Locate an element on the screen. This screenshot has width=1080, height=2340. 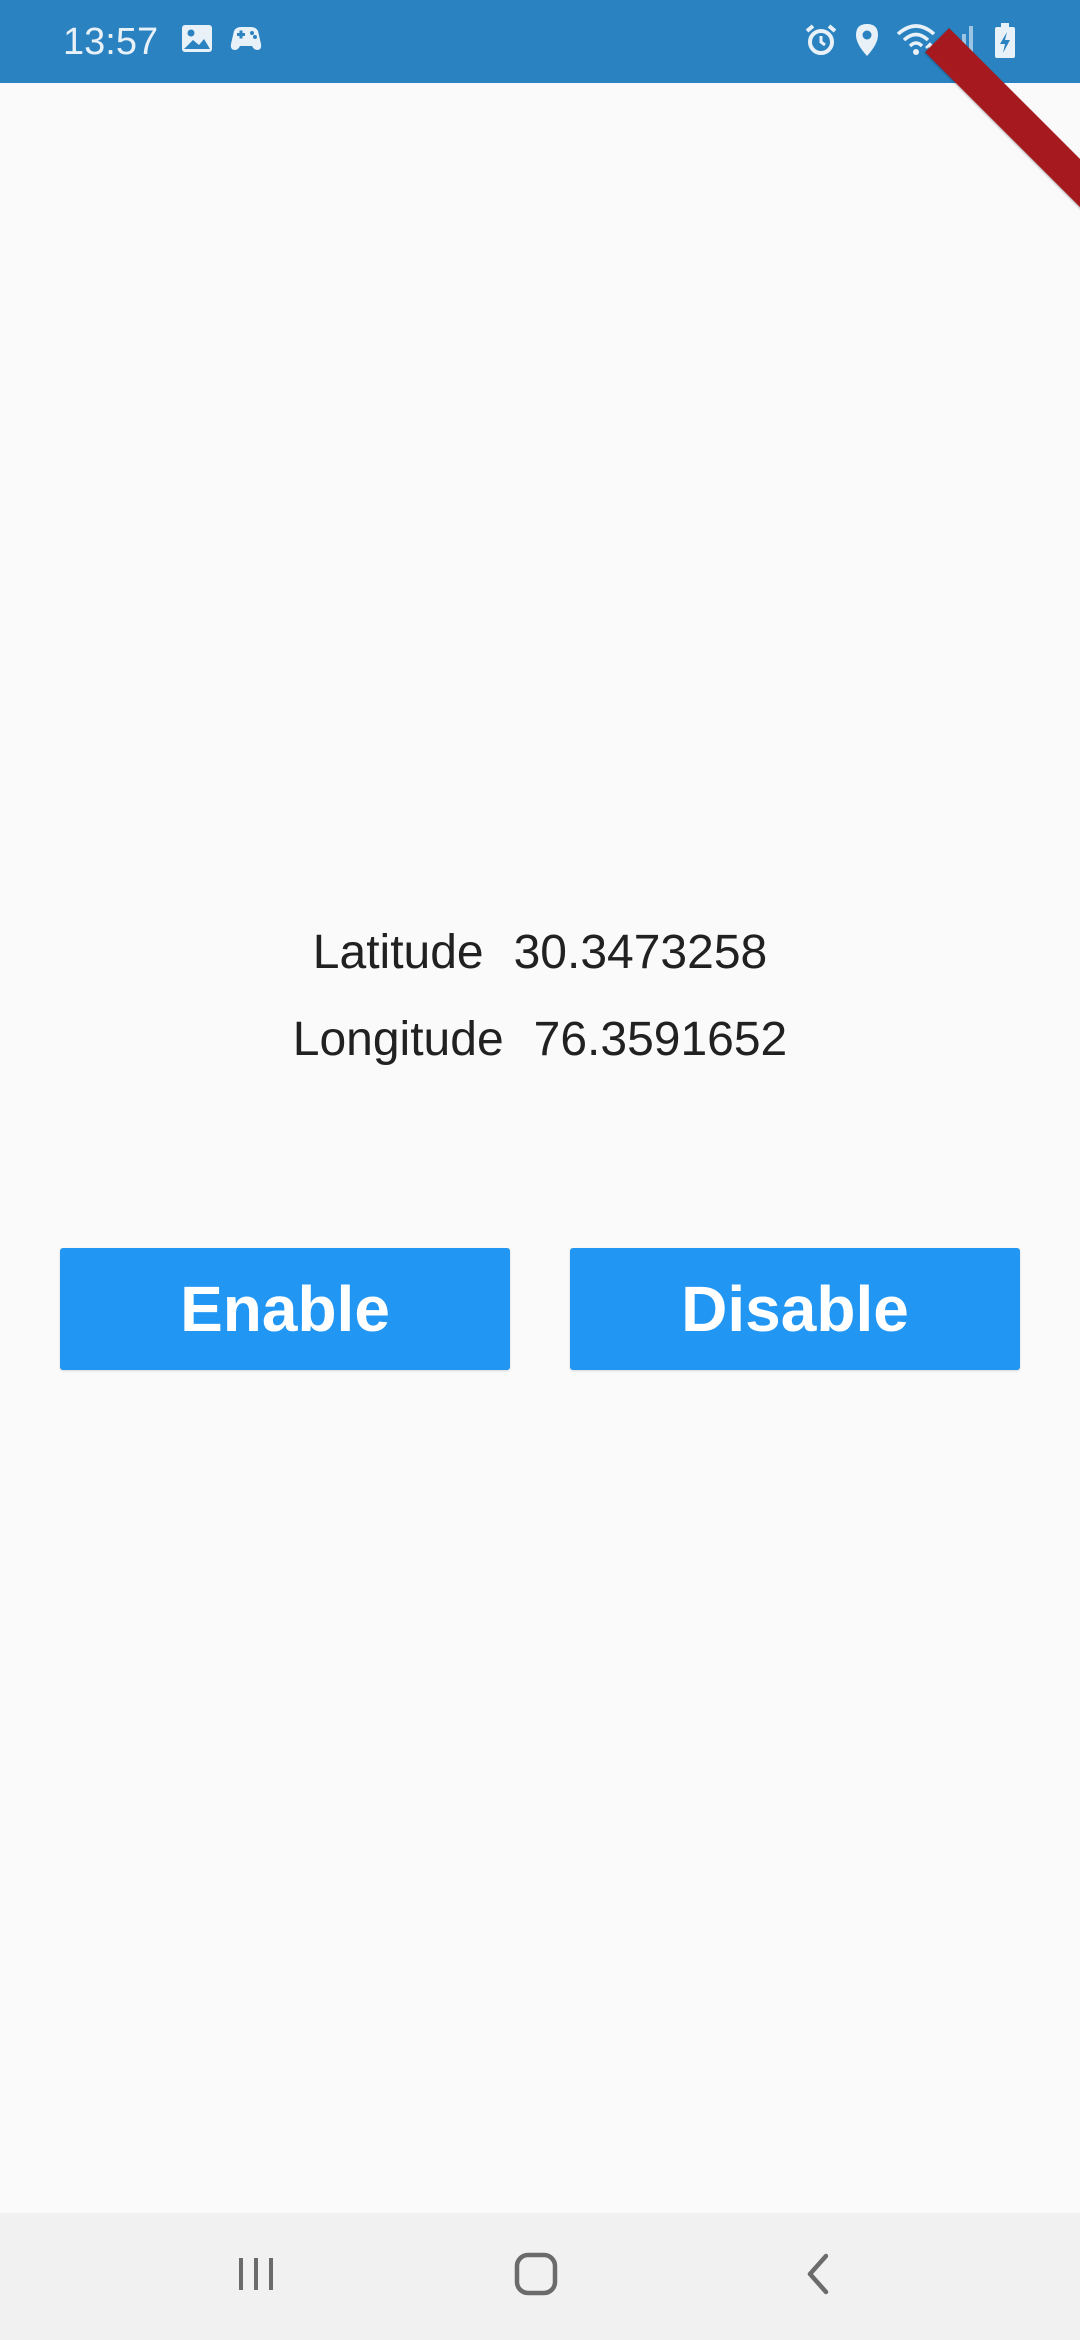
back-icon is located at coordinates (818, 2276).